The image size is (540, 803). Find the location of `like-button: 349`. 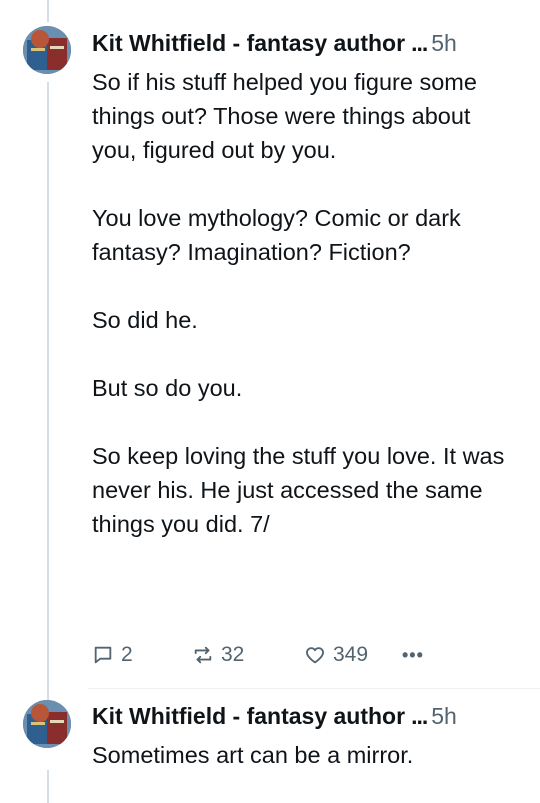

like-button: 349 is located at coordinates (353, 655).